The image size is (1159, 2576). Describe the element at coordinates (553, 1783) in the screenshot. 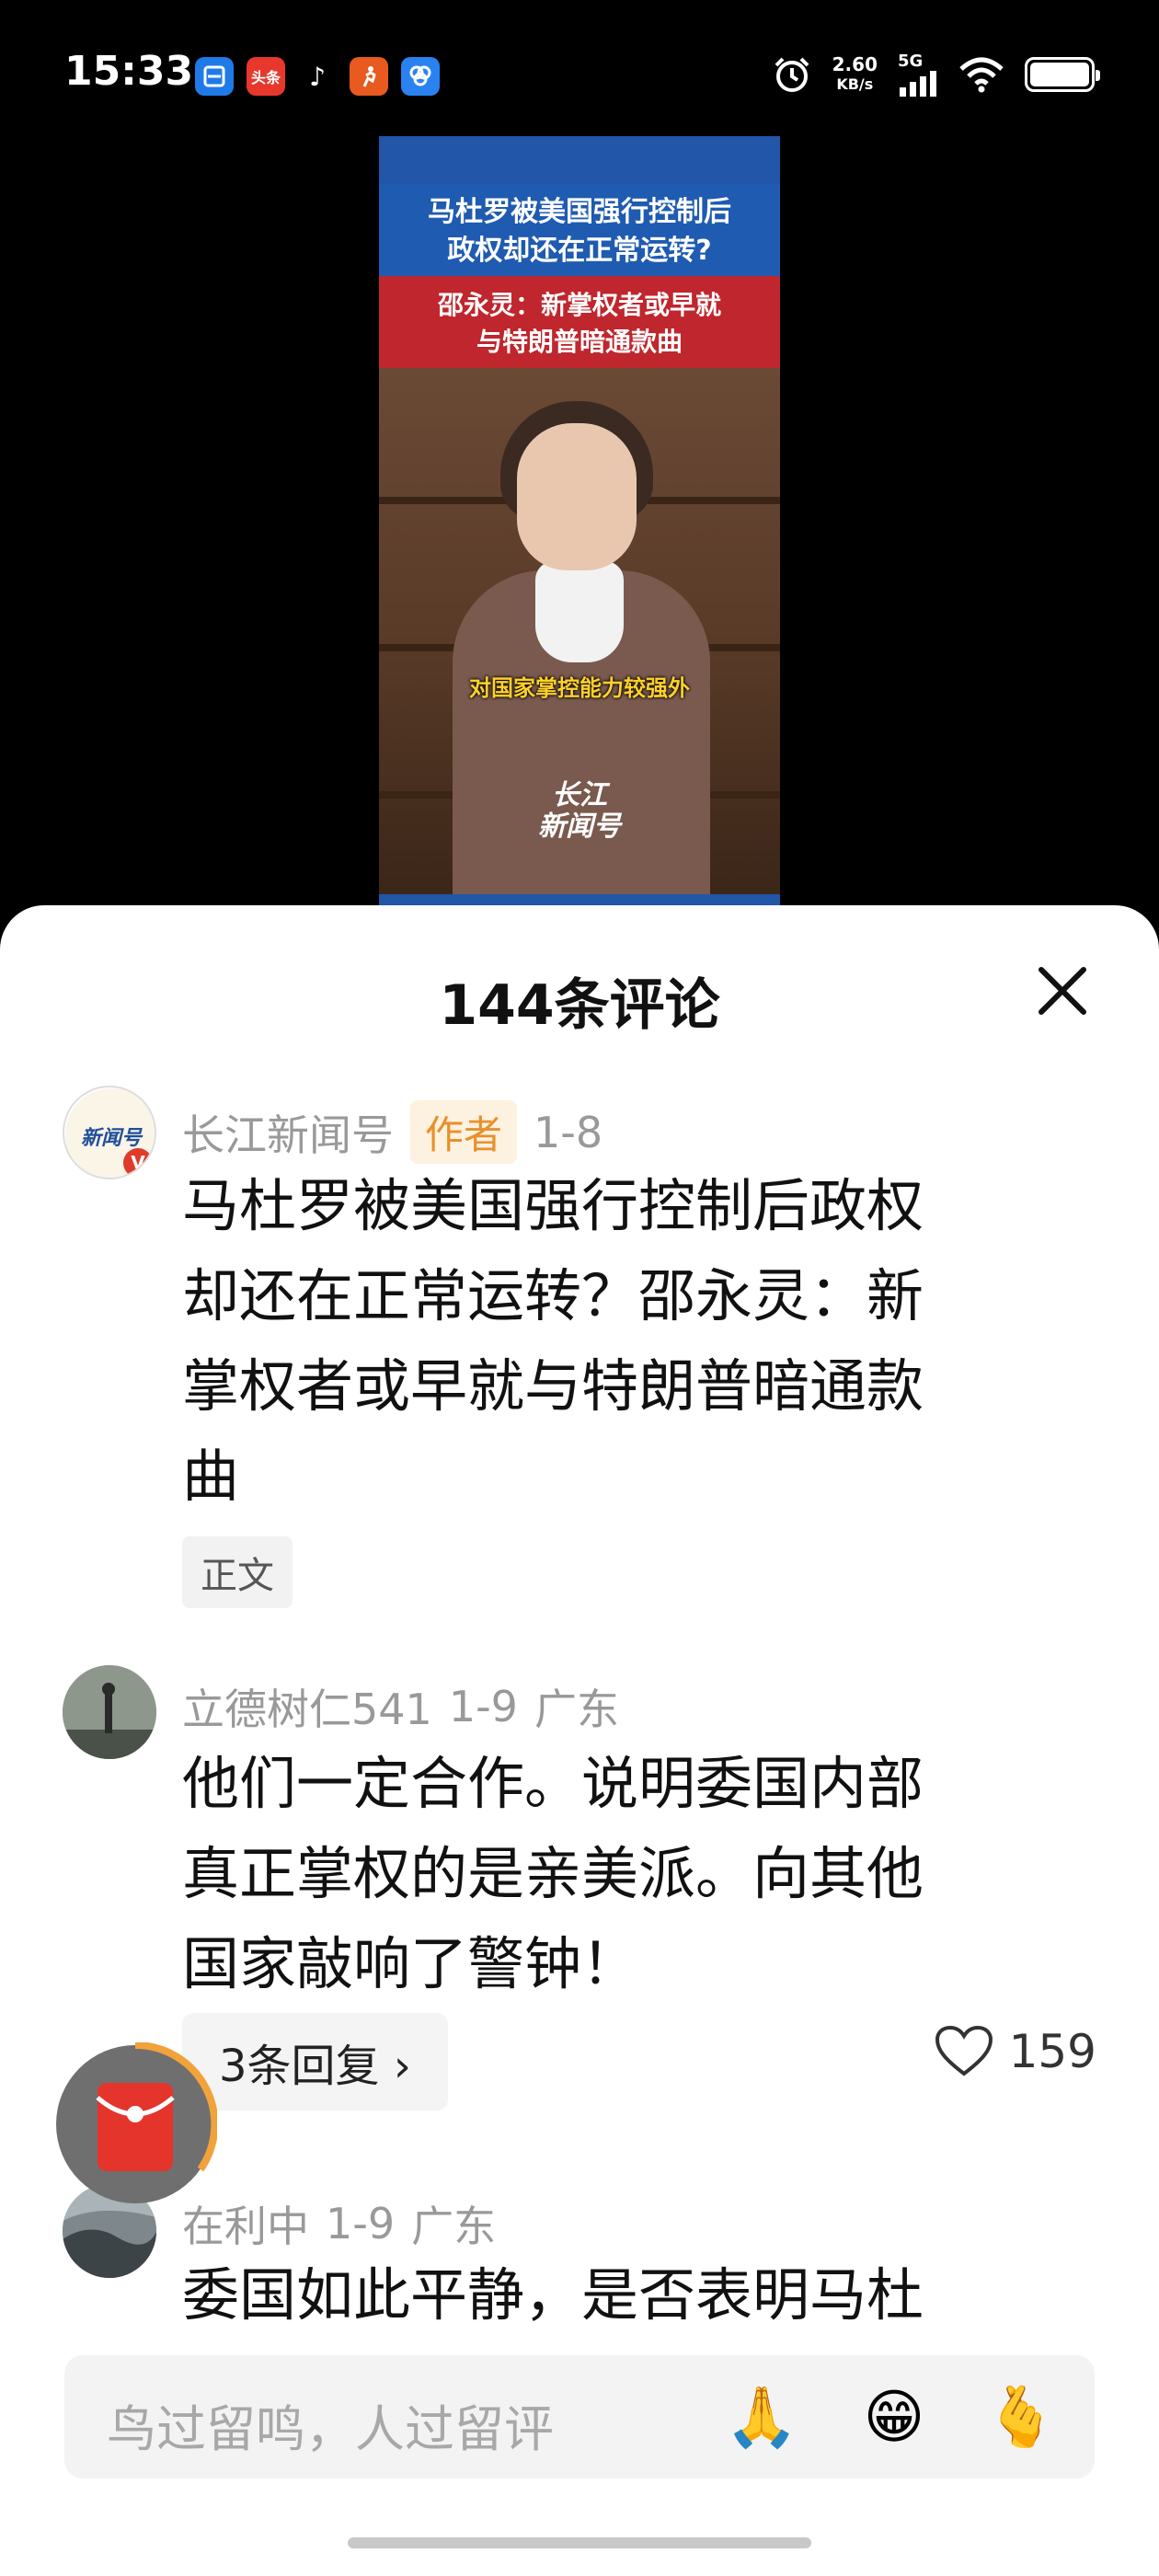

I see `comment-line: 他们一定合作。说明委国内部` at that location.